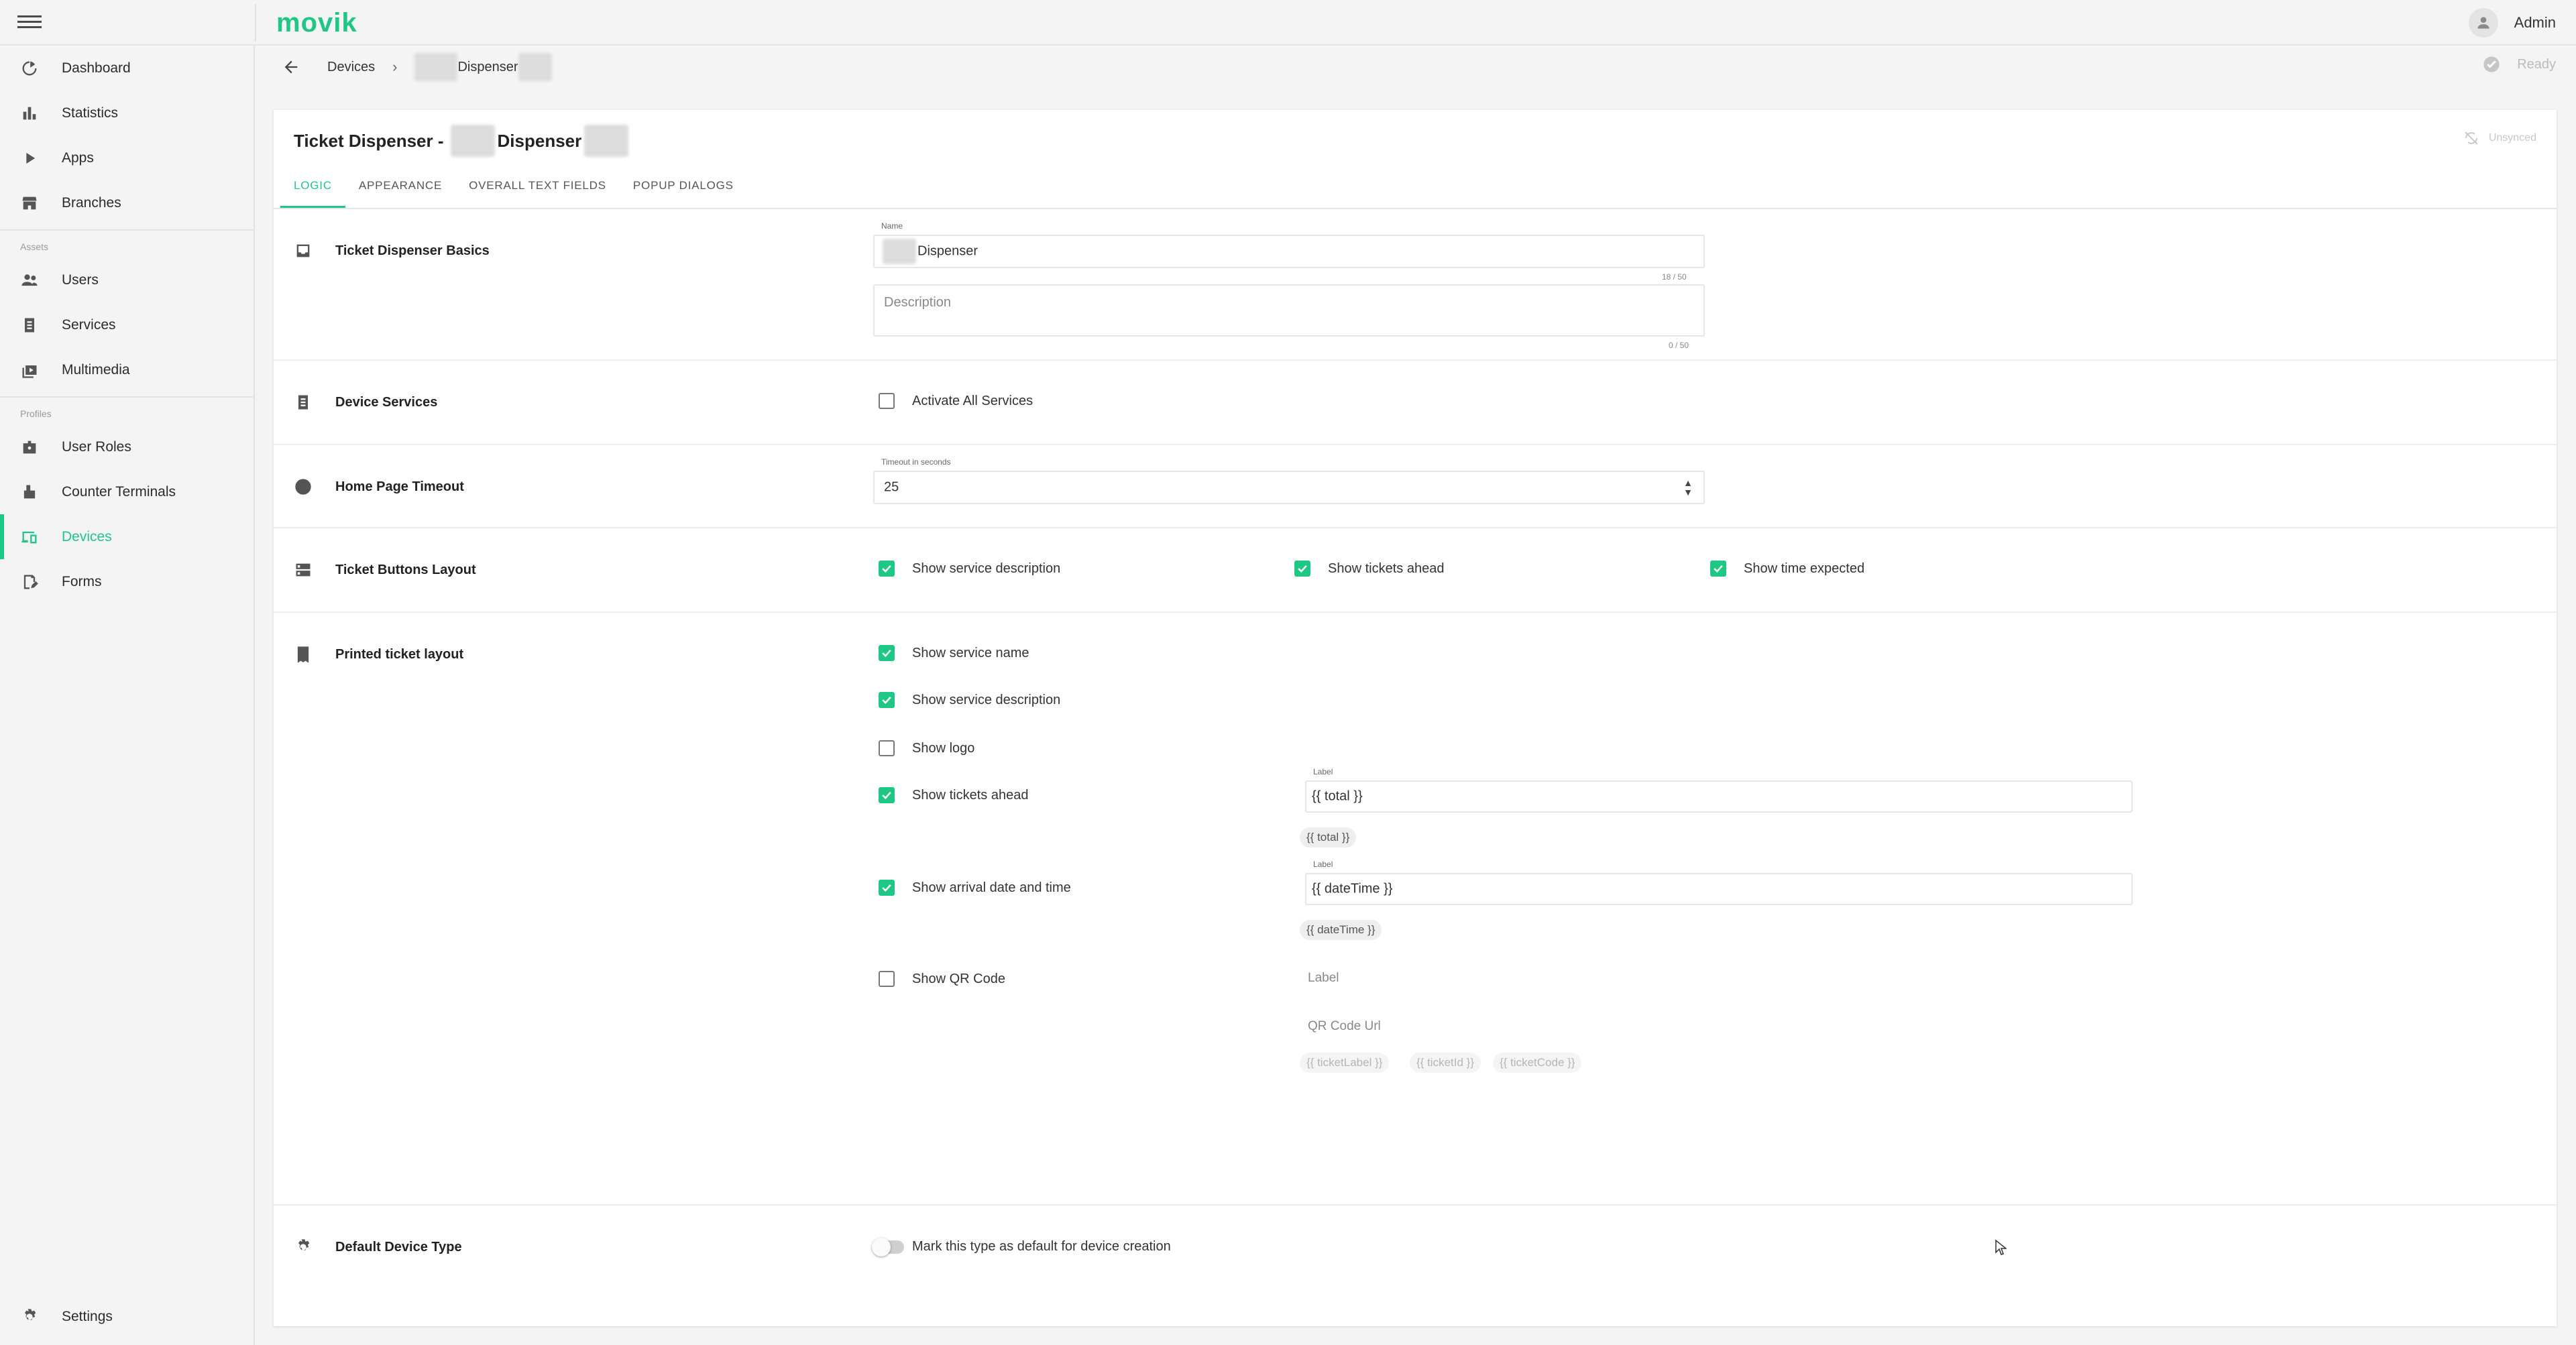 The width and height of the screenshot is (2576, 1345). What do you see at coordinates (947, 252) in the screenshot?
I see `name-value: Dispenser` at bounding box center [947, 252].